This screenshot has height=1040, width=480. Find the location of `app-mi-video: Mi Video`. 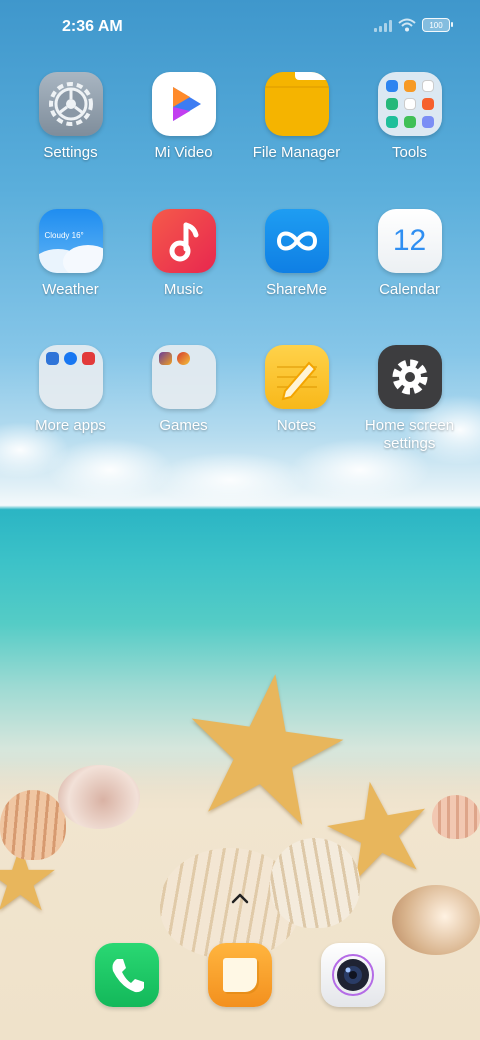

app-mi-video: Mi Video is located at coordinates (183, 117).